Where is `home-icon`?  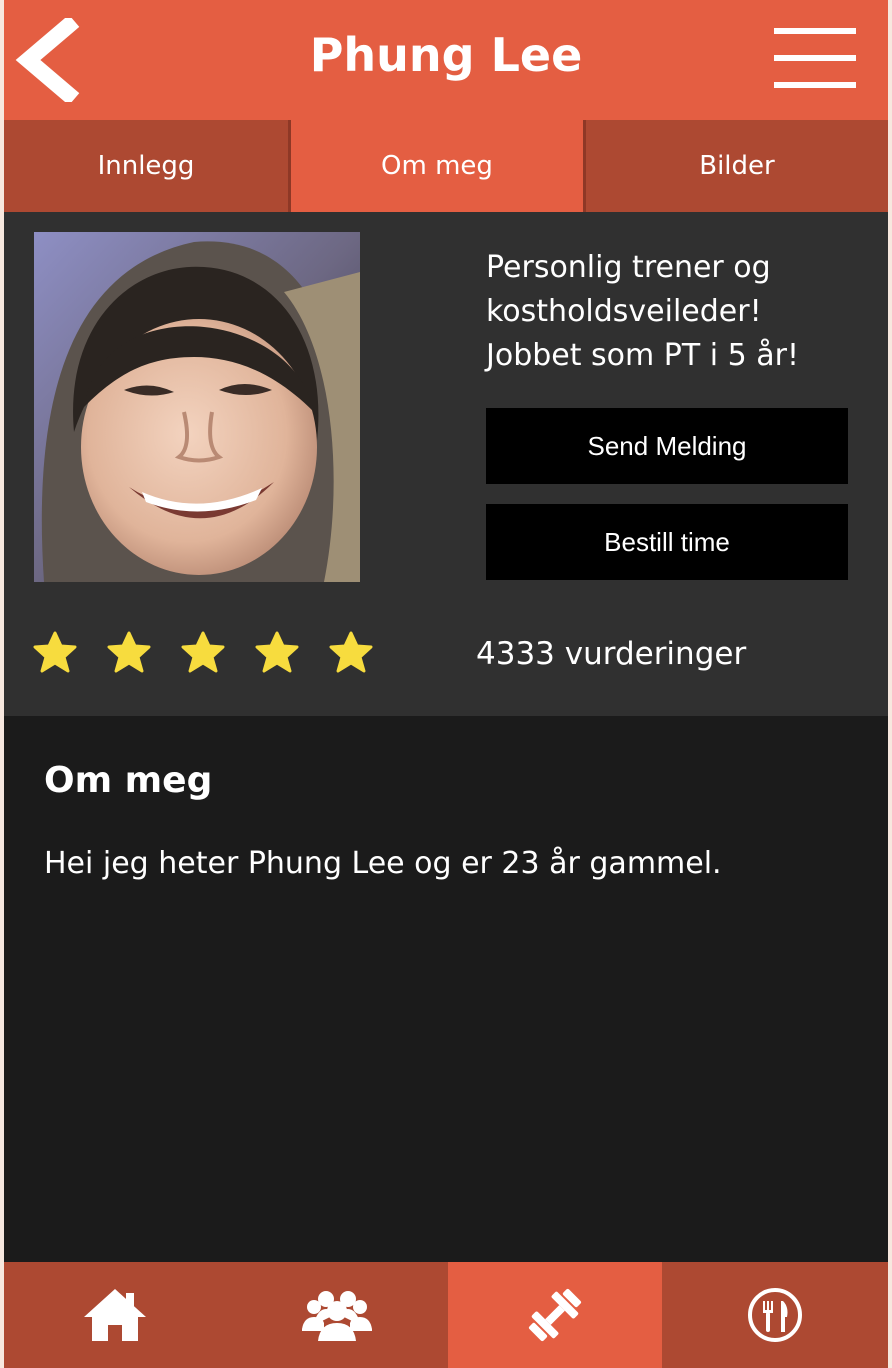 home-icon is located at coordinates (115, 1315).